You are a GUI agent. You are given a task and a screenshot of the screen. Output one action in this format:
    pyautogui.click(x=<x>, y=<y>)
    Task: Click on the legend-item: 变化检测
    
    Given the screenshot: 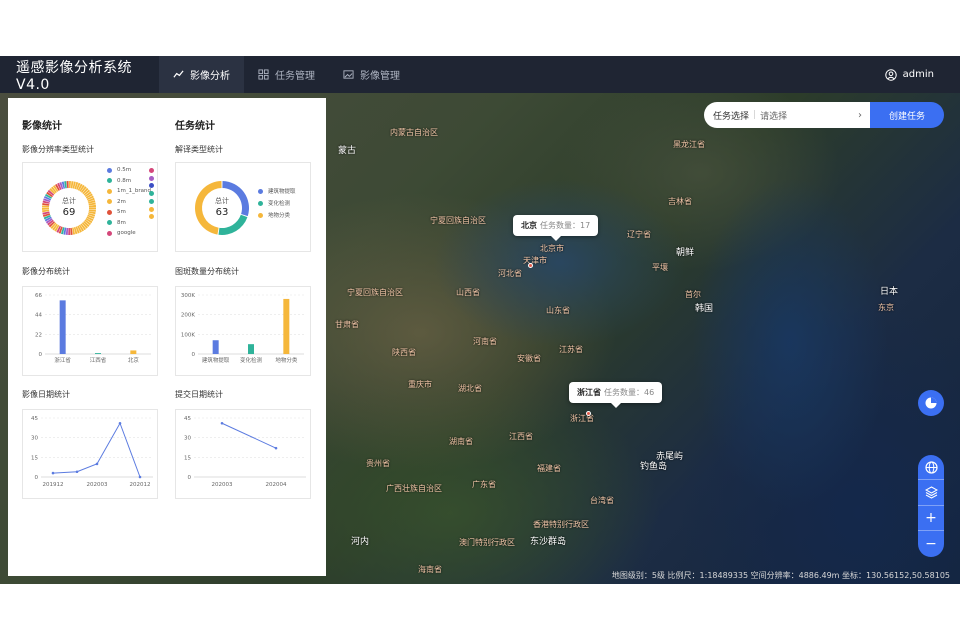 What is the action you would take?
    pyautogui.click(x=277, y=203)
    